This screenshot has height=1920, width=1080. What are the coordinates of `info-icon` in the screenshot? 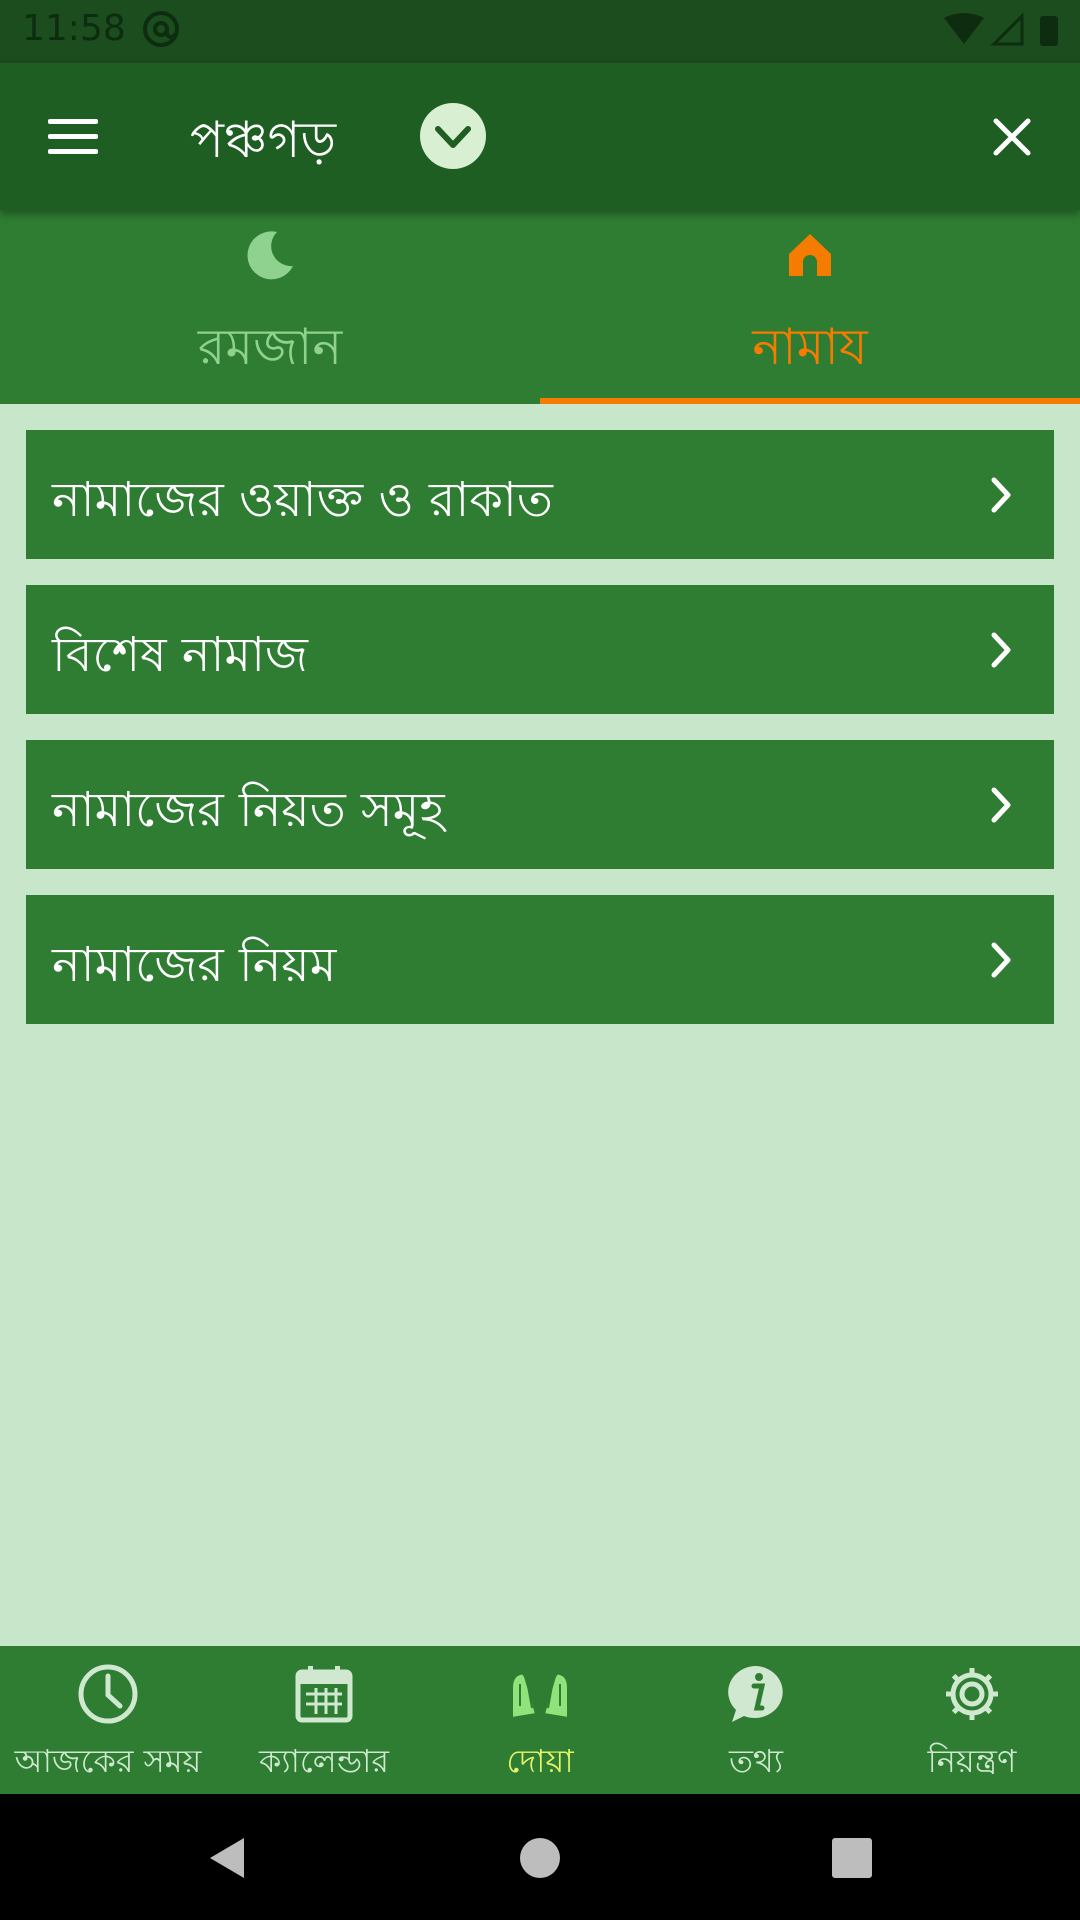 It's located at (755, 1694).